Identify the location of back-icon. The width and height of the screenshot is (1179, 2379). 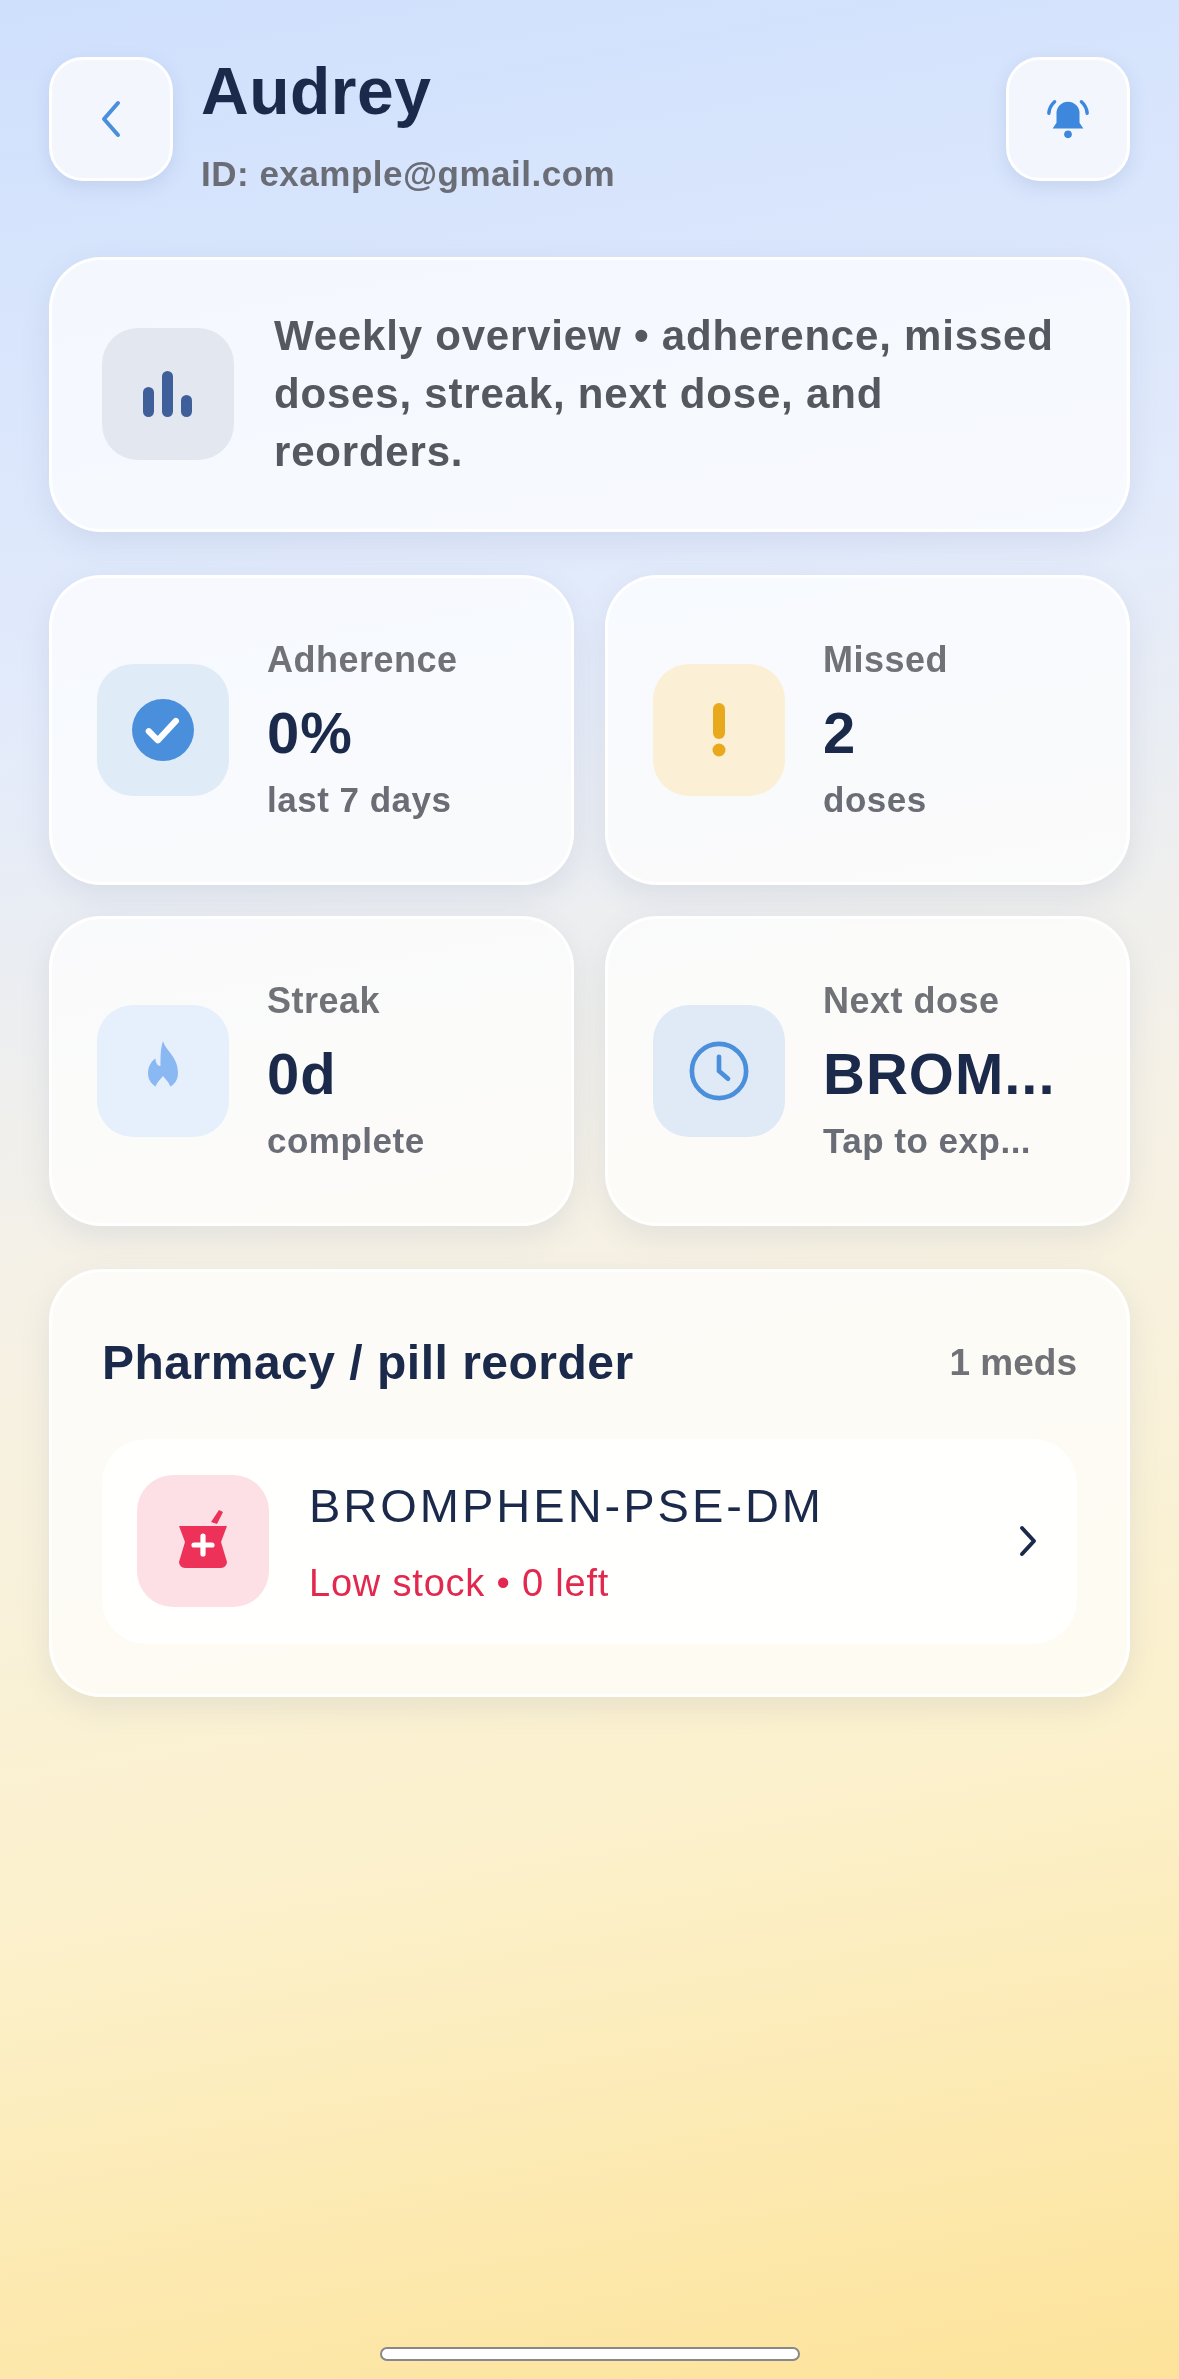
(111, 119).